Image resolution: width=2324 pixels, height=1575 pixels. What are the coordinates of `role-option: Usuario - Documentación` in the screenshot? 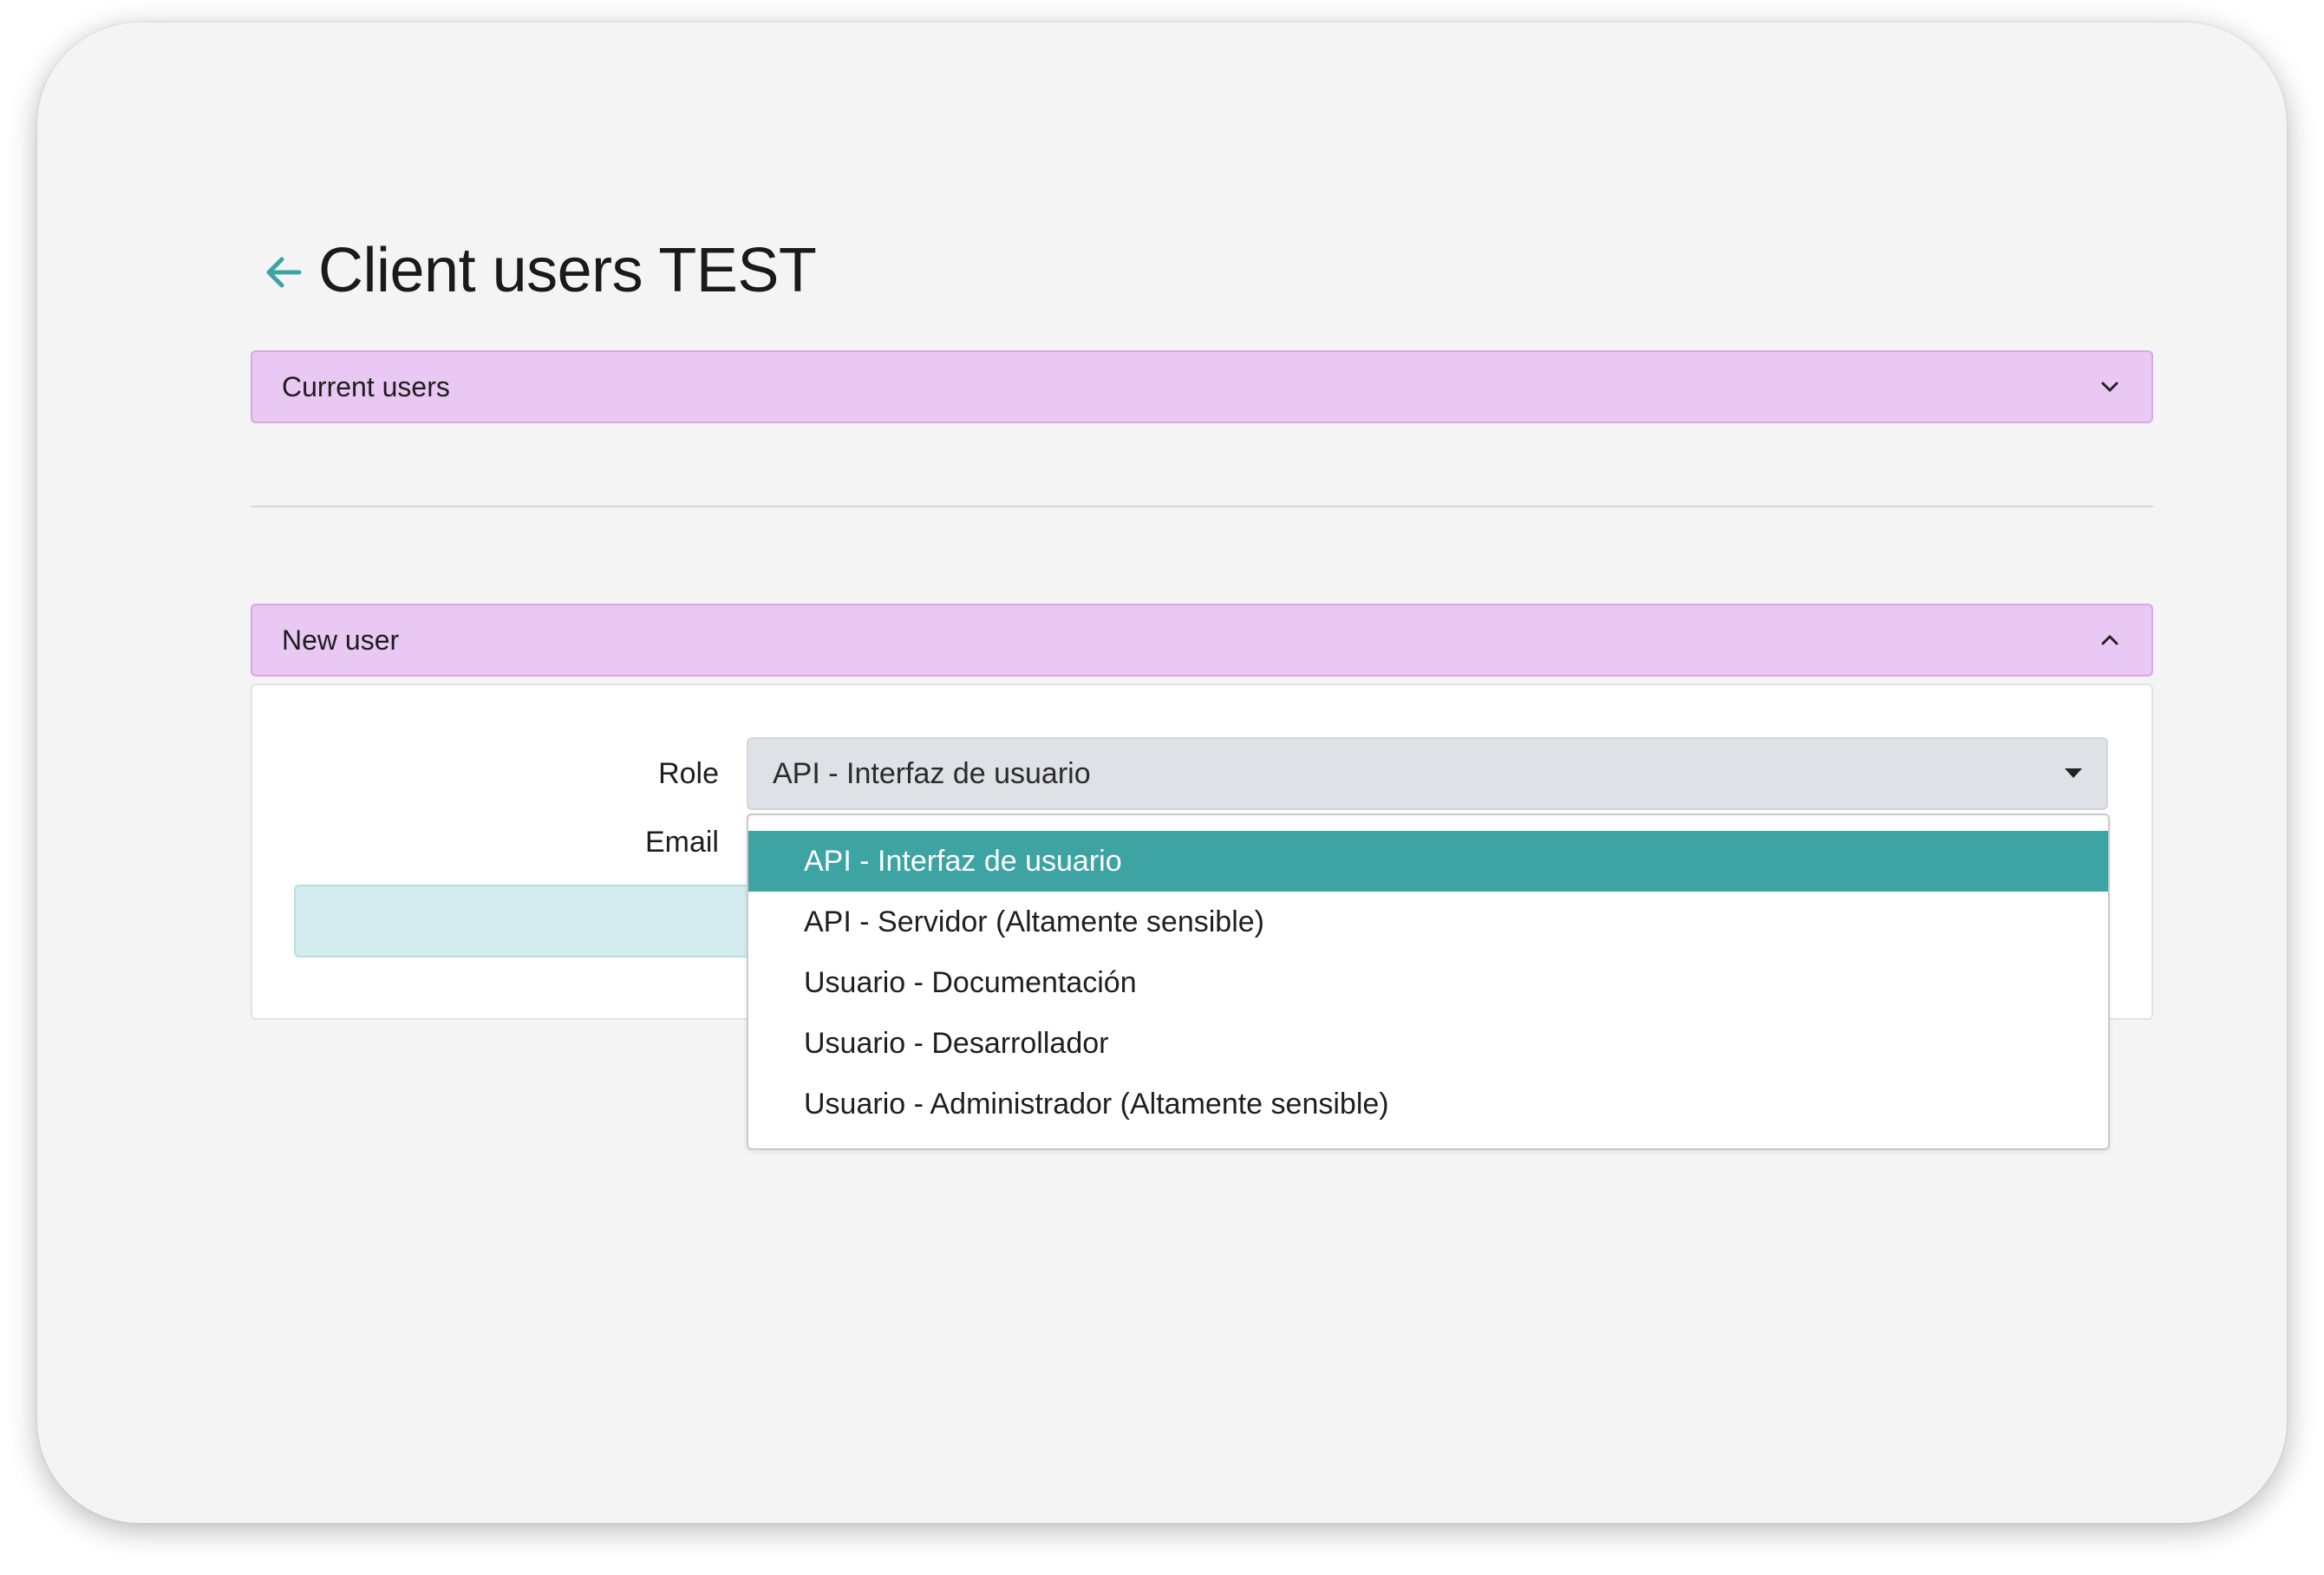 It's located at (1428, 983).